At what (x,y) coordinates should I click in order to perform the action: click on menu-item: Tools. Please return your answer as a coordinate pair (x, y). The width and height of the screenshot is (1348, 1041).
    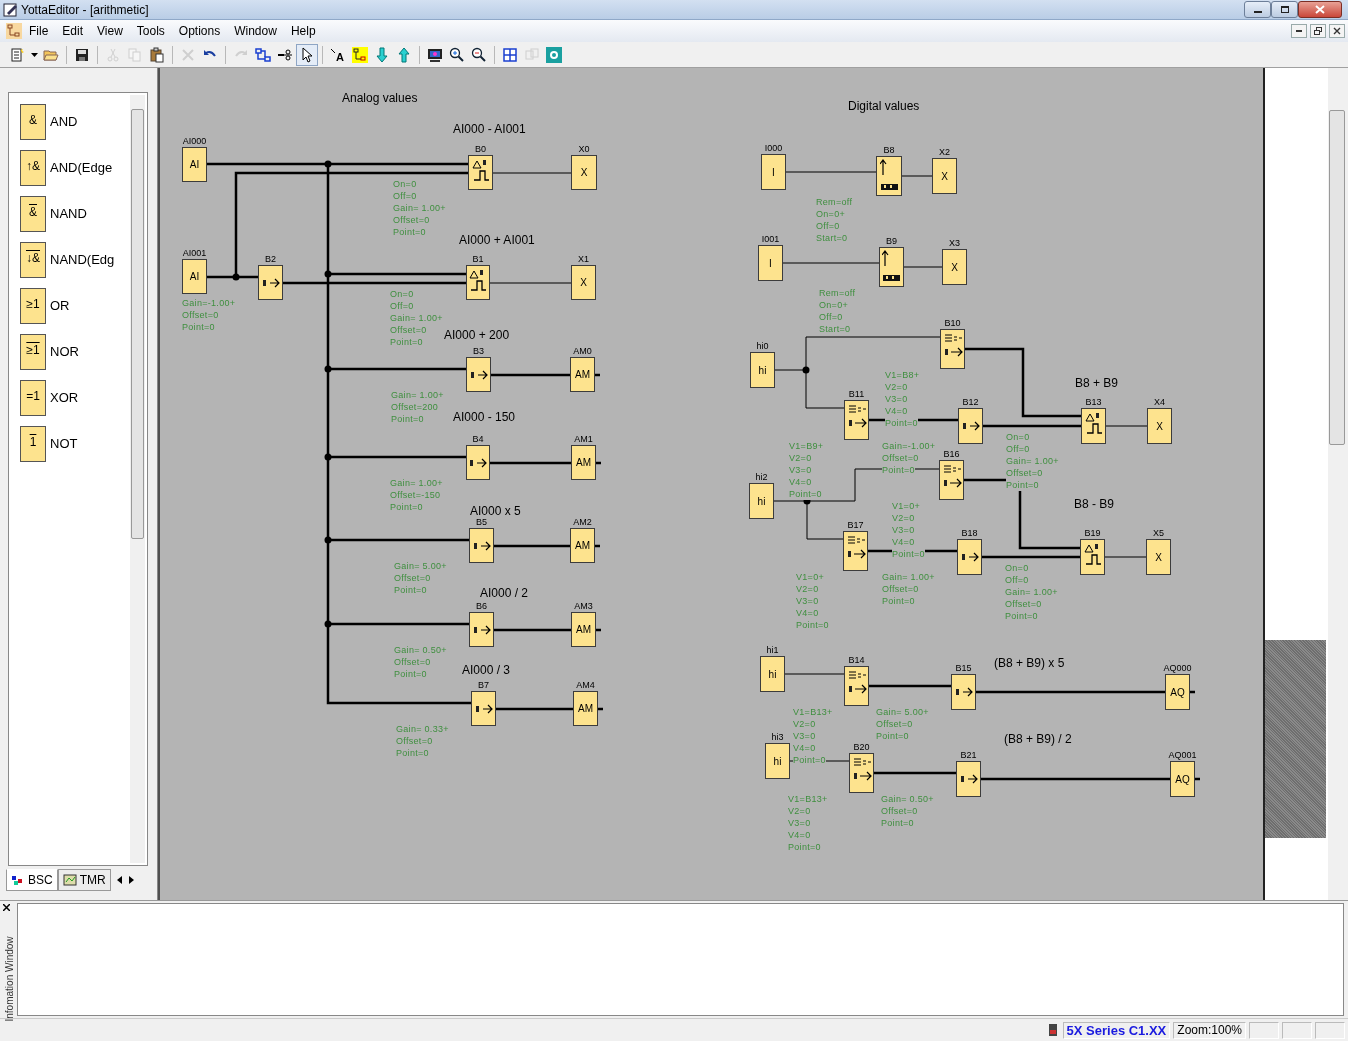
    Looking at the image, I should click on (150, 31).